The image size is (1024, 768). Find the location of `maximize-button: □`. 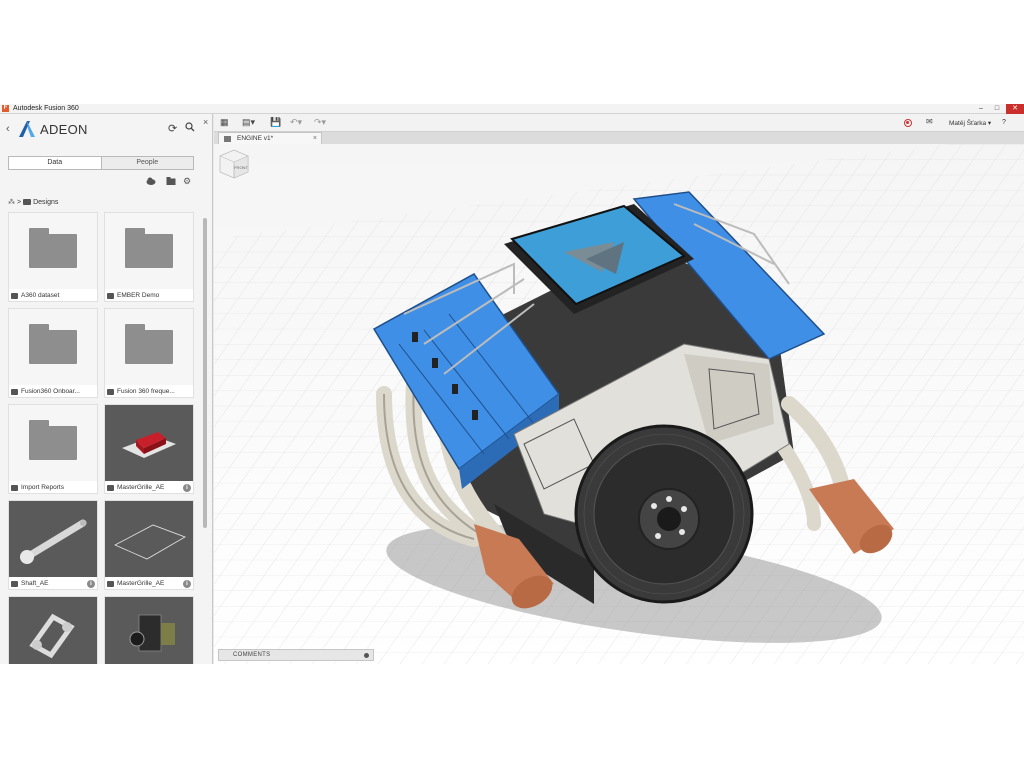

maximize-button: □ is located at coordinates (997, 109).